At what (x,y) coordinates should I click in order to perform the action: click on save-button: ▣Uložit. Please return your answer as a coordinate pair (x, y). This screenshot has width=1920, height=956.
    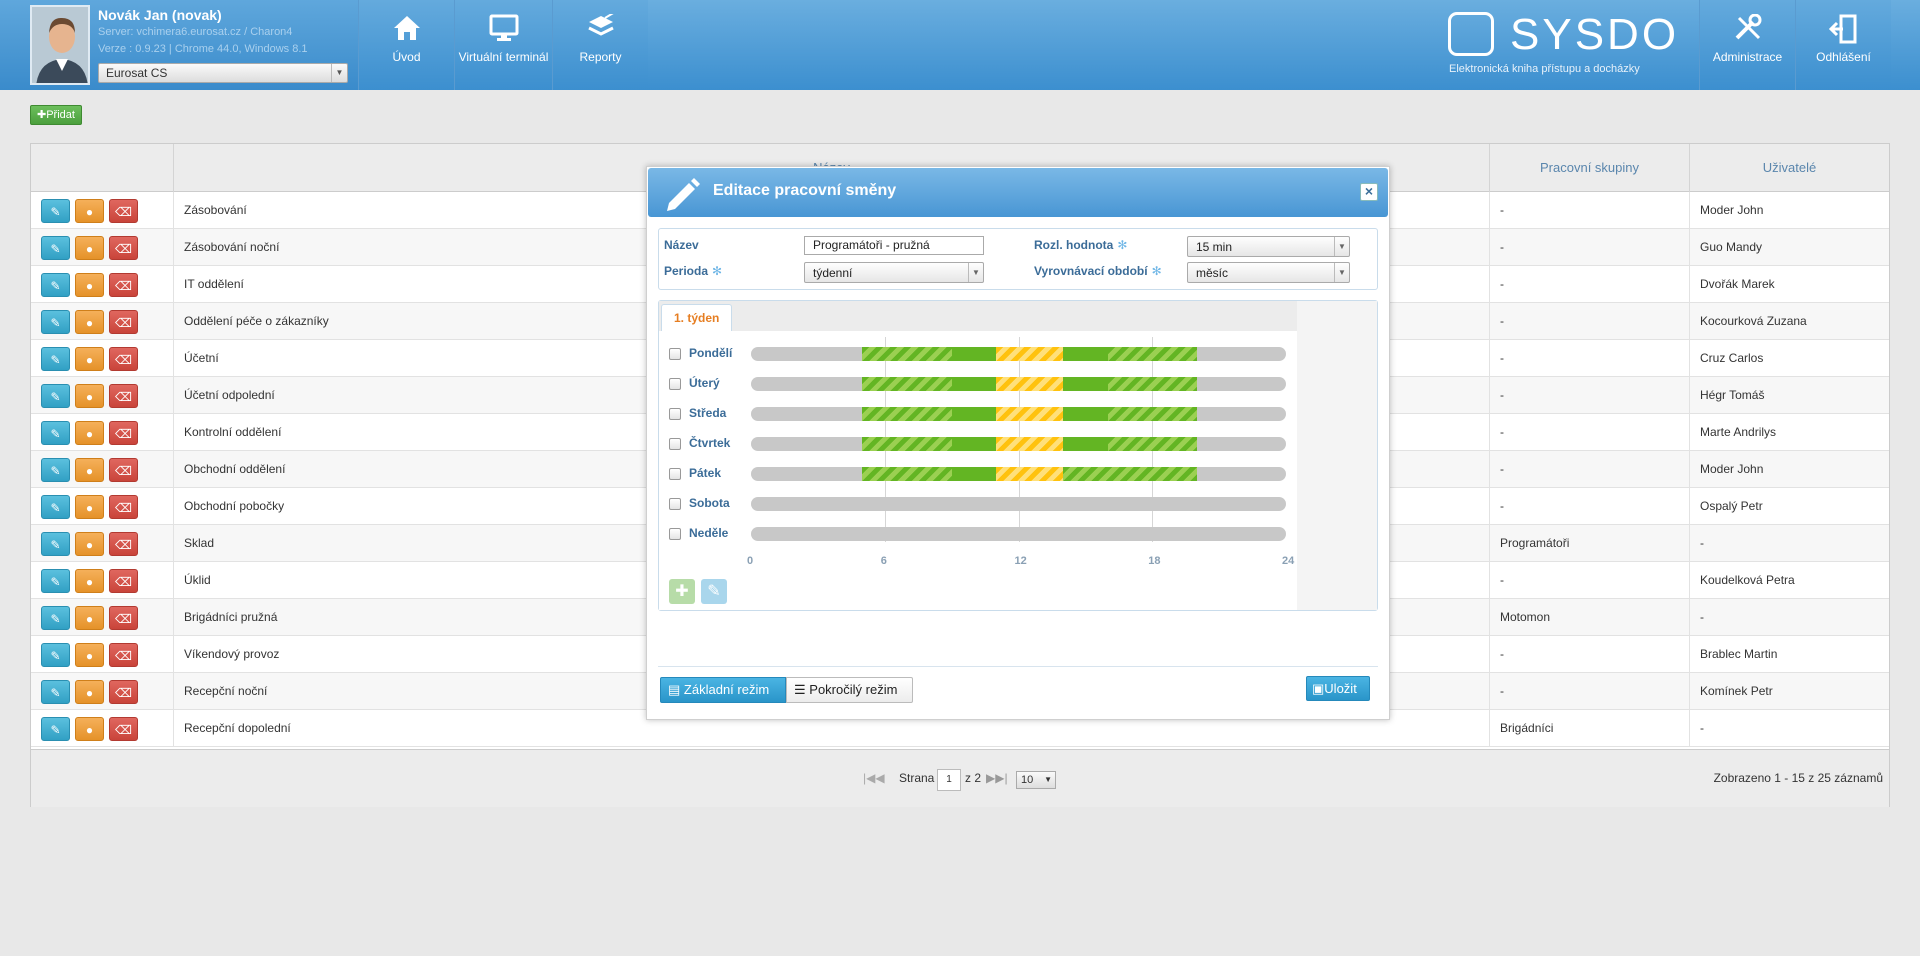
    Looking at the image, I should click on (1338, 688).